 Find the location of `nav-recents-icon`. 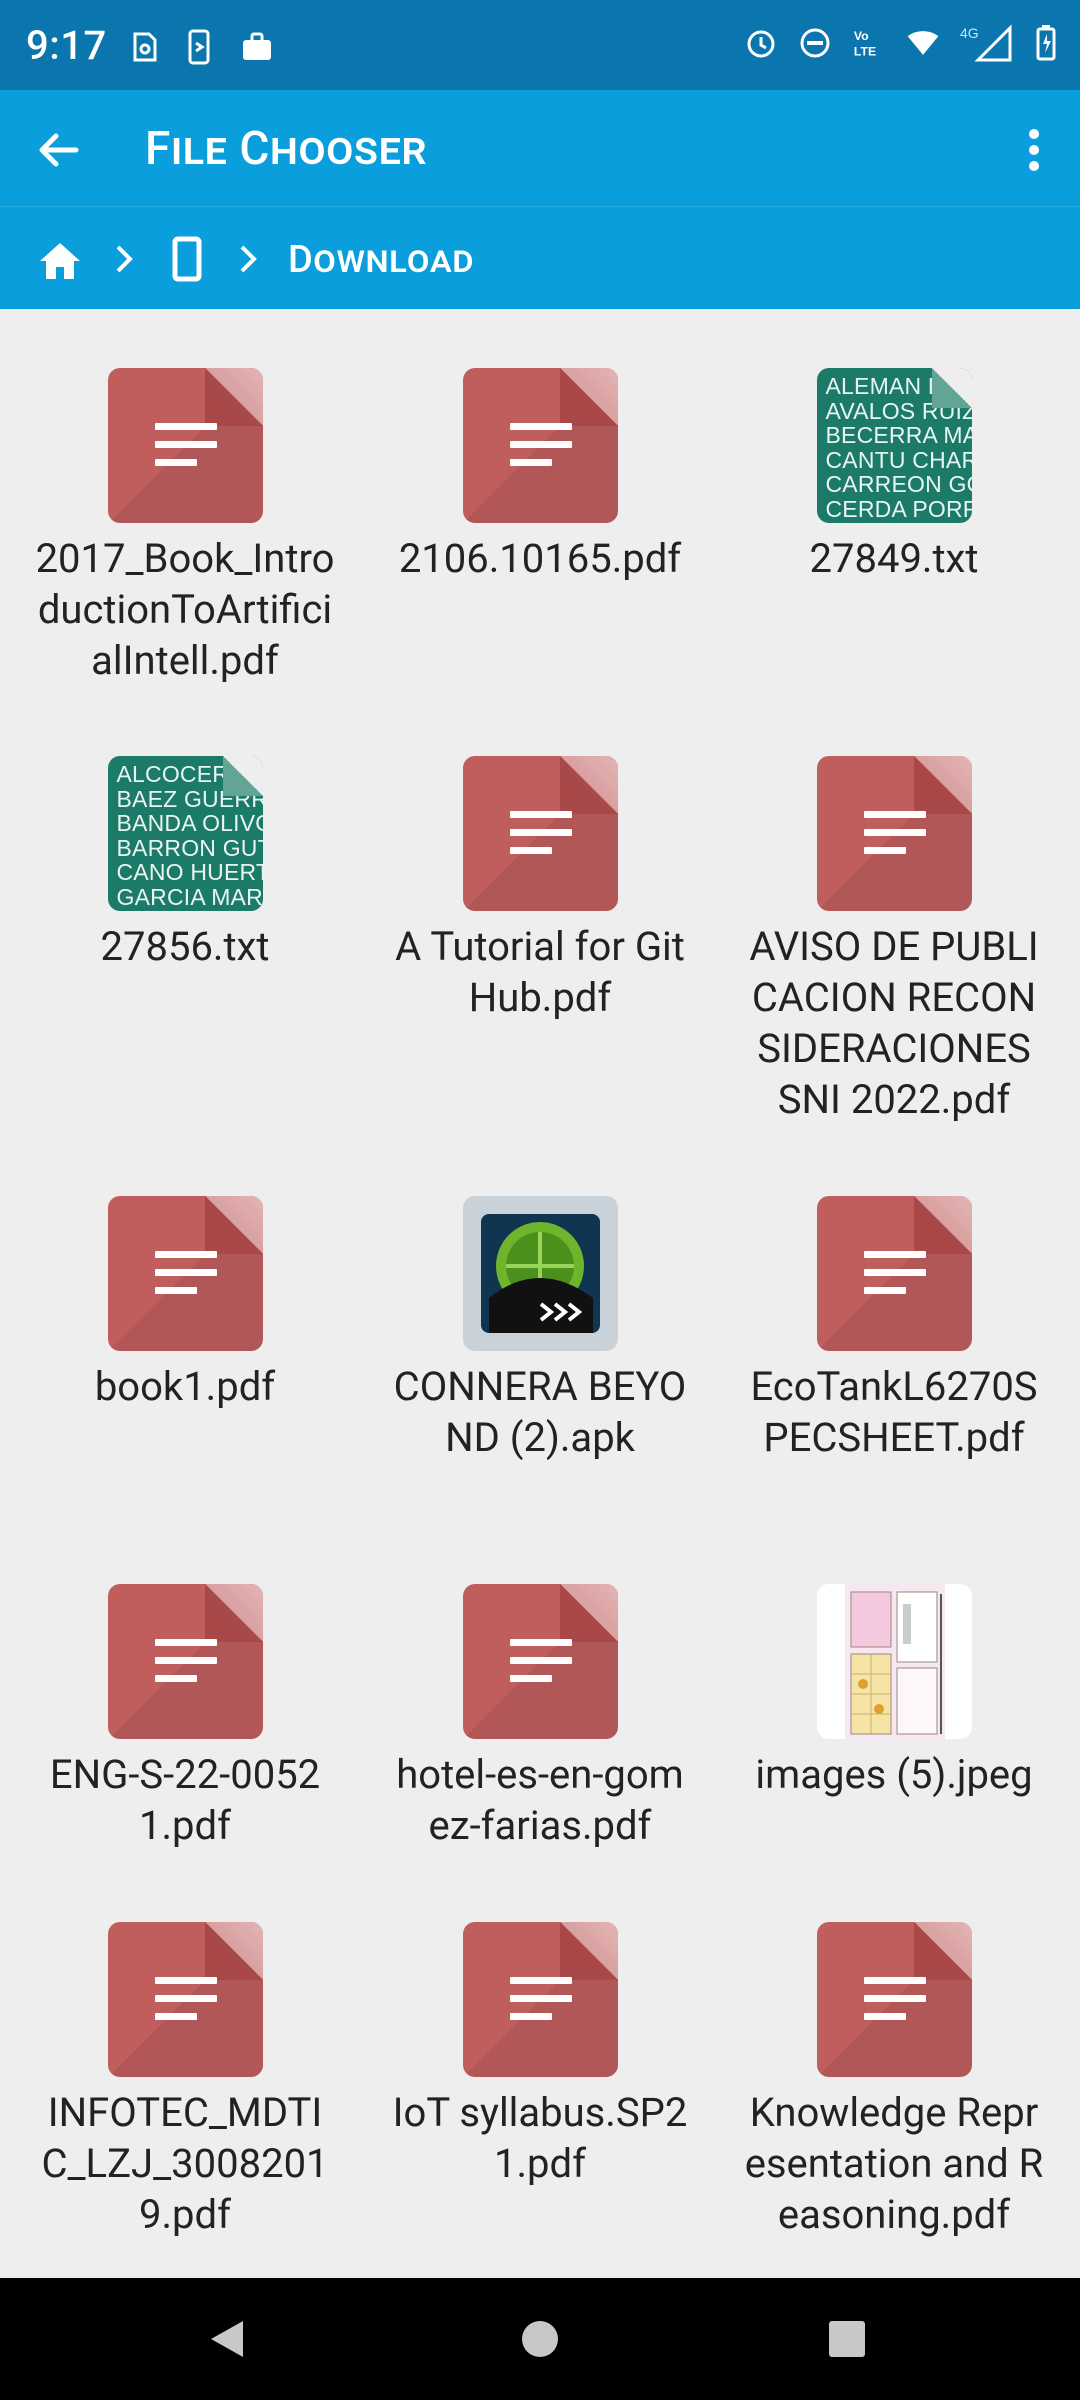

nav-recents-icon is located at coordinates (847, 2339).